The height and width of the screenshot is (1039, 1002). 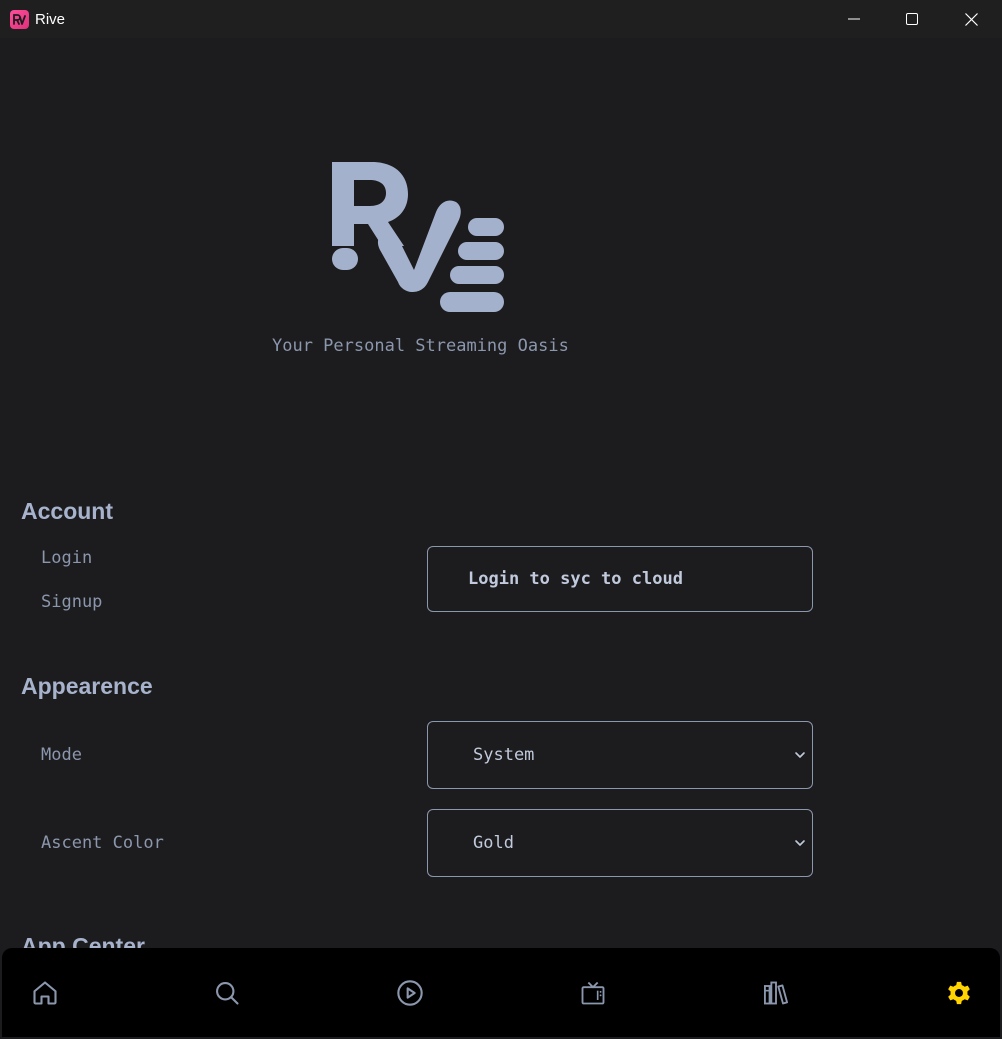 I want to click on account-heading: Account, so click(x=67, y=511).